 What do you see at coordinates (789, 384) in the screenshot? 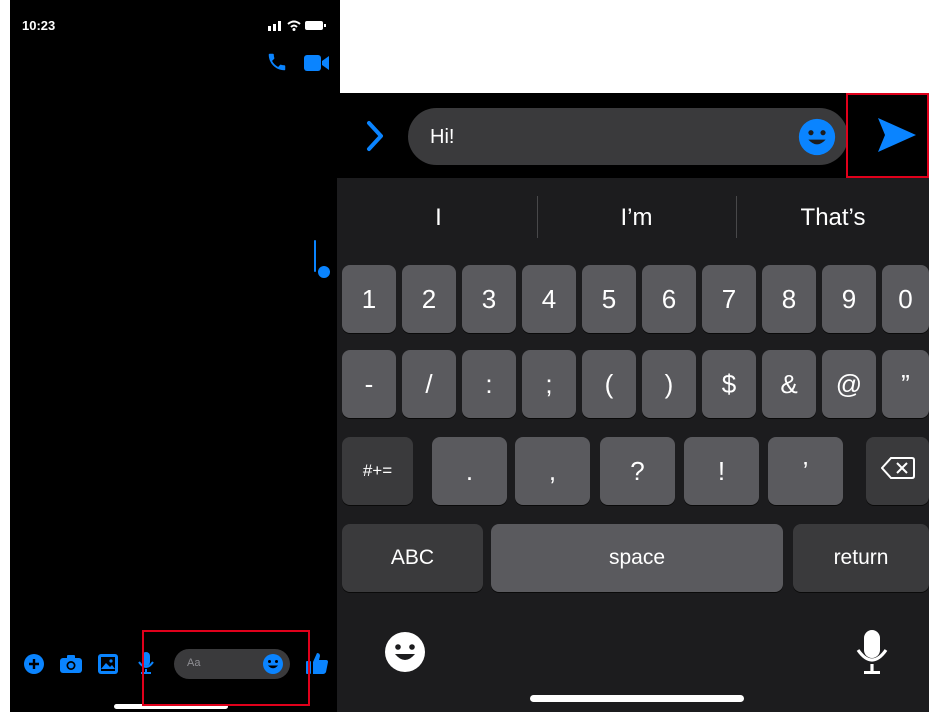
I see `key-ampersand: &` at bounding box center [789, 384].